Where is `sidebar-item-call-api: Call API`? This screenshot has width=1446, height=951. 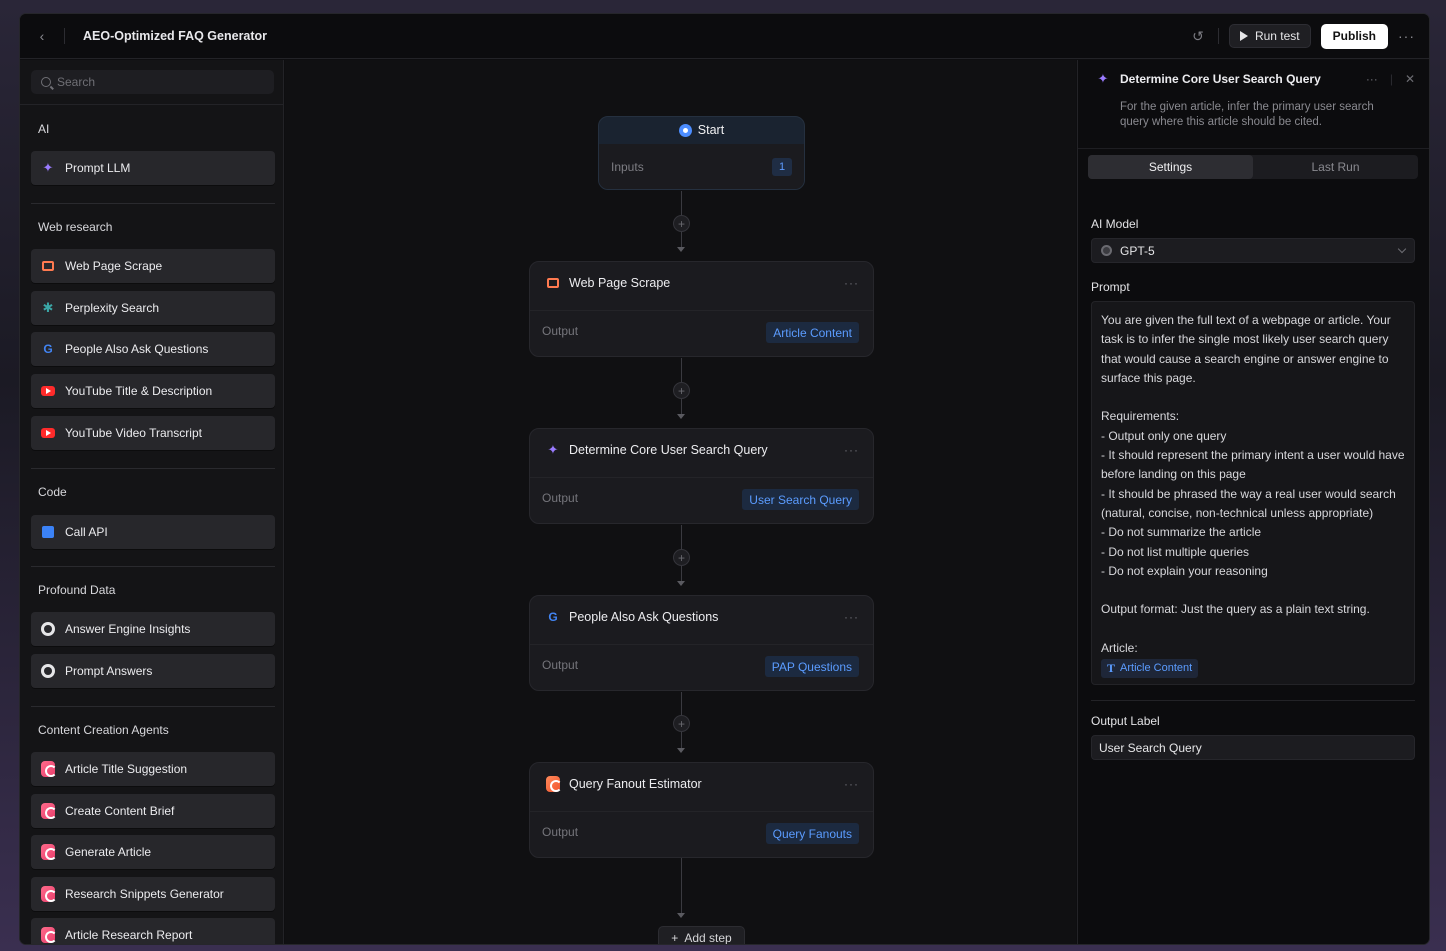 sidebar-item-call-api: Call API is located at coordinates (153, 532).